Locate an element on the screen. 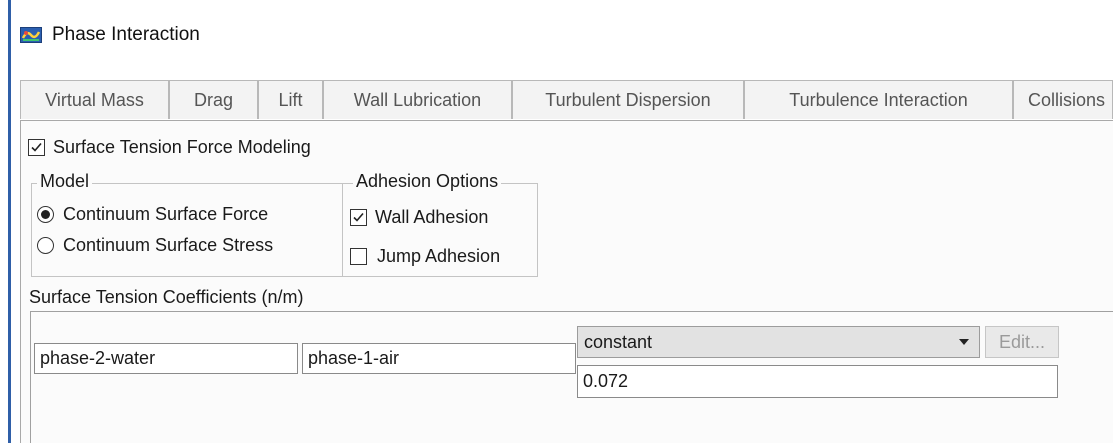 This screenshot has width=1113, height=443. jump-adhesion-row: Jump Adhesion is located at coordinates (425, 256).